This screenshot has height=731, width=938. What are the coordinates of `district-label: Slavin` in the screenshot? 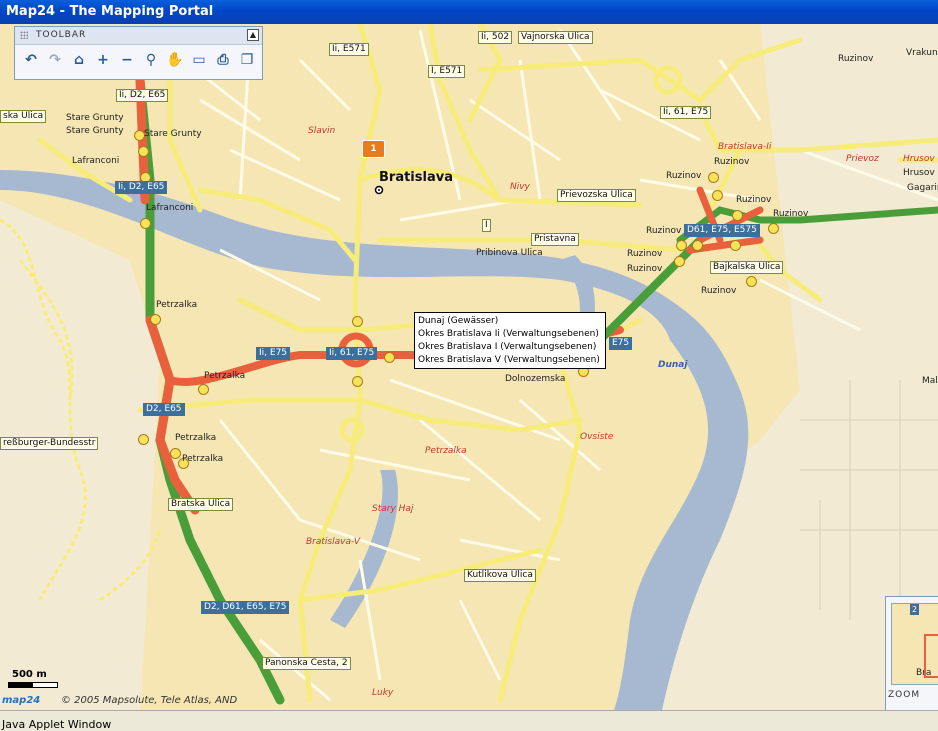 It's located at (322, 131).